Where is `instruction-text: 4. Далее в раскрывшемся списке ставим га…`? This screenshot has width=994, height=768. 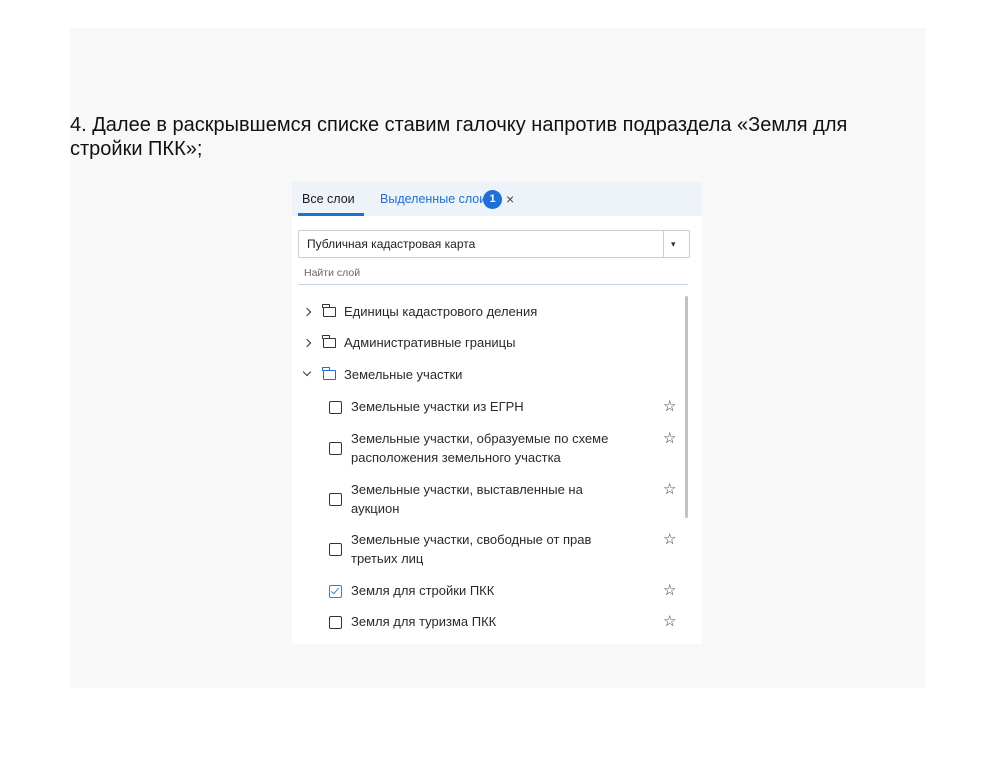
instruction-text: 4. Далее в раскрывшемся списке ставим га… is located at coordinates (459, 137).